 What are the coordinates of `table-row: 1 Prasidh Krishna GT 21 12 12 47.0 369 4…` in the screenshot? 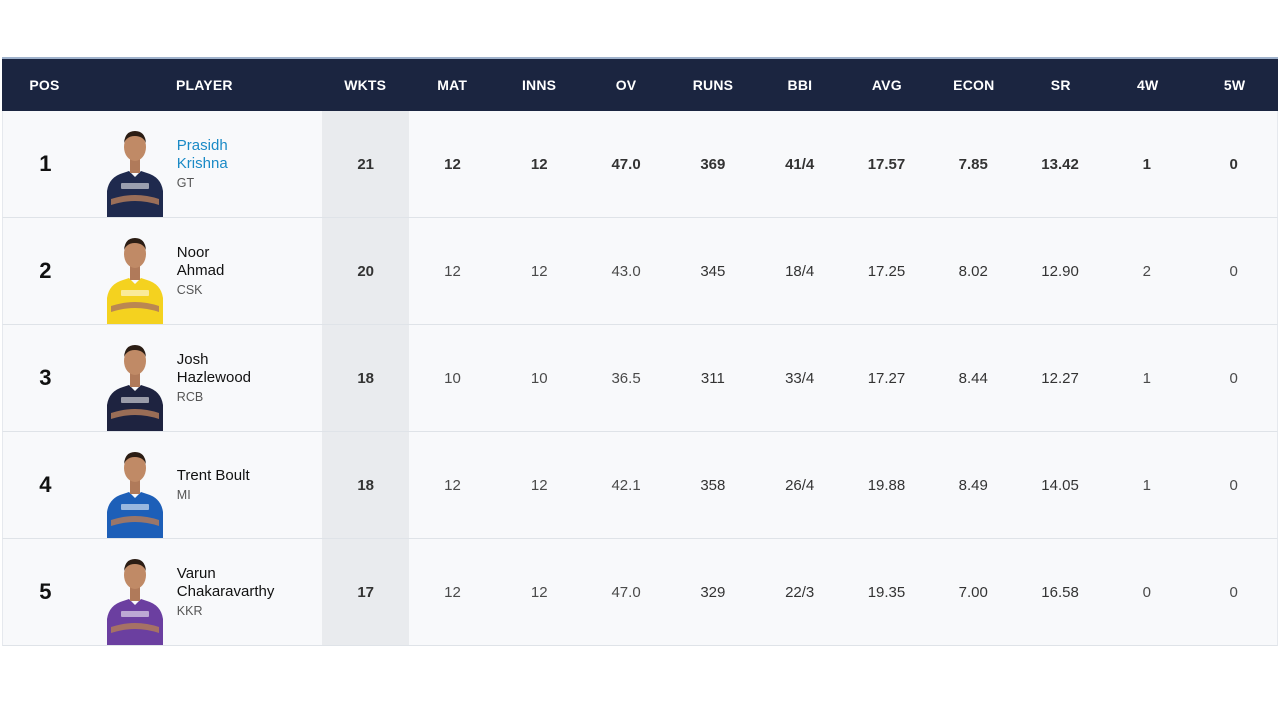 It's located at (640, 164).